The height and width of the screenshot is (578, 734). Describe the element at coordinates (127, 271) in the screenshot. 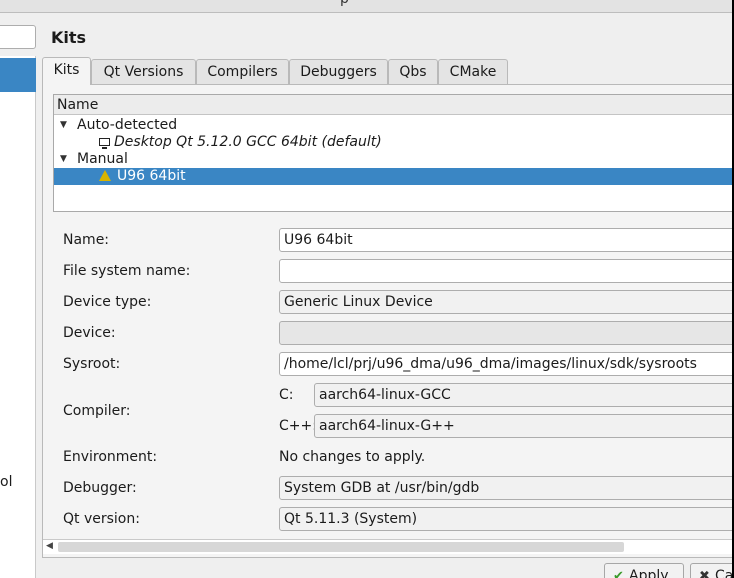

I see `fs-name-label: File system name:` at that location.